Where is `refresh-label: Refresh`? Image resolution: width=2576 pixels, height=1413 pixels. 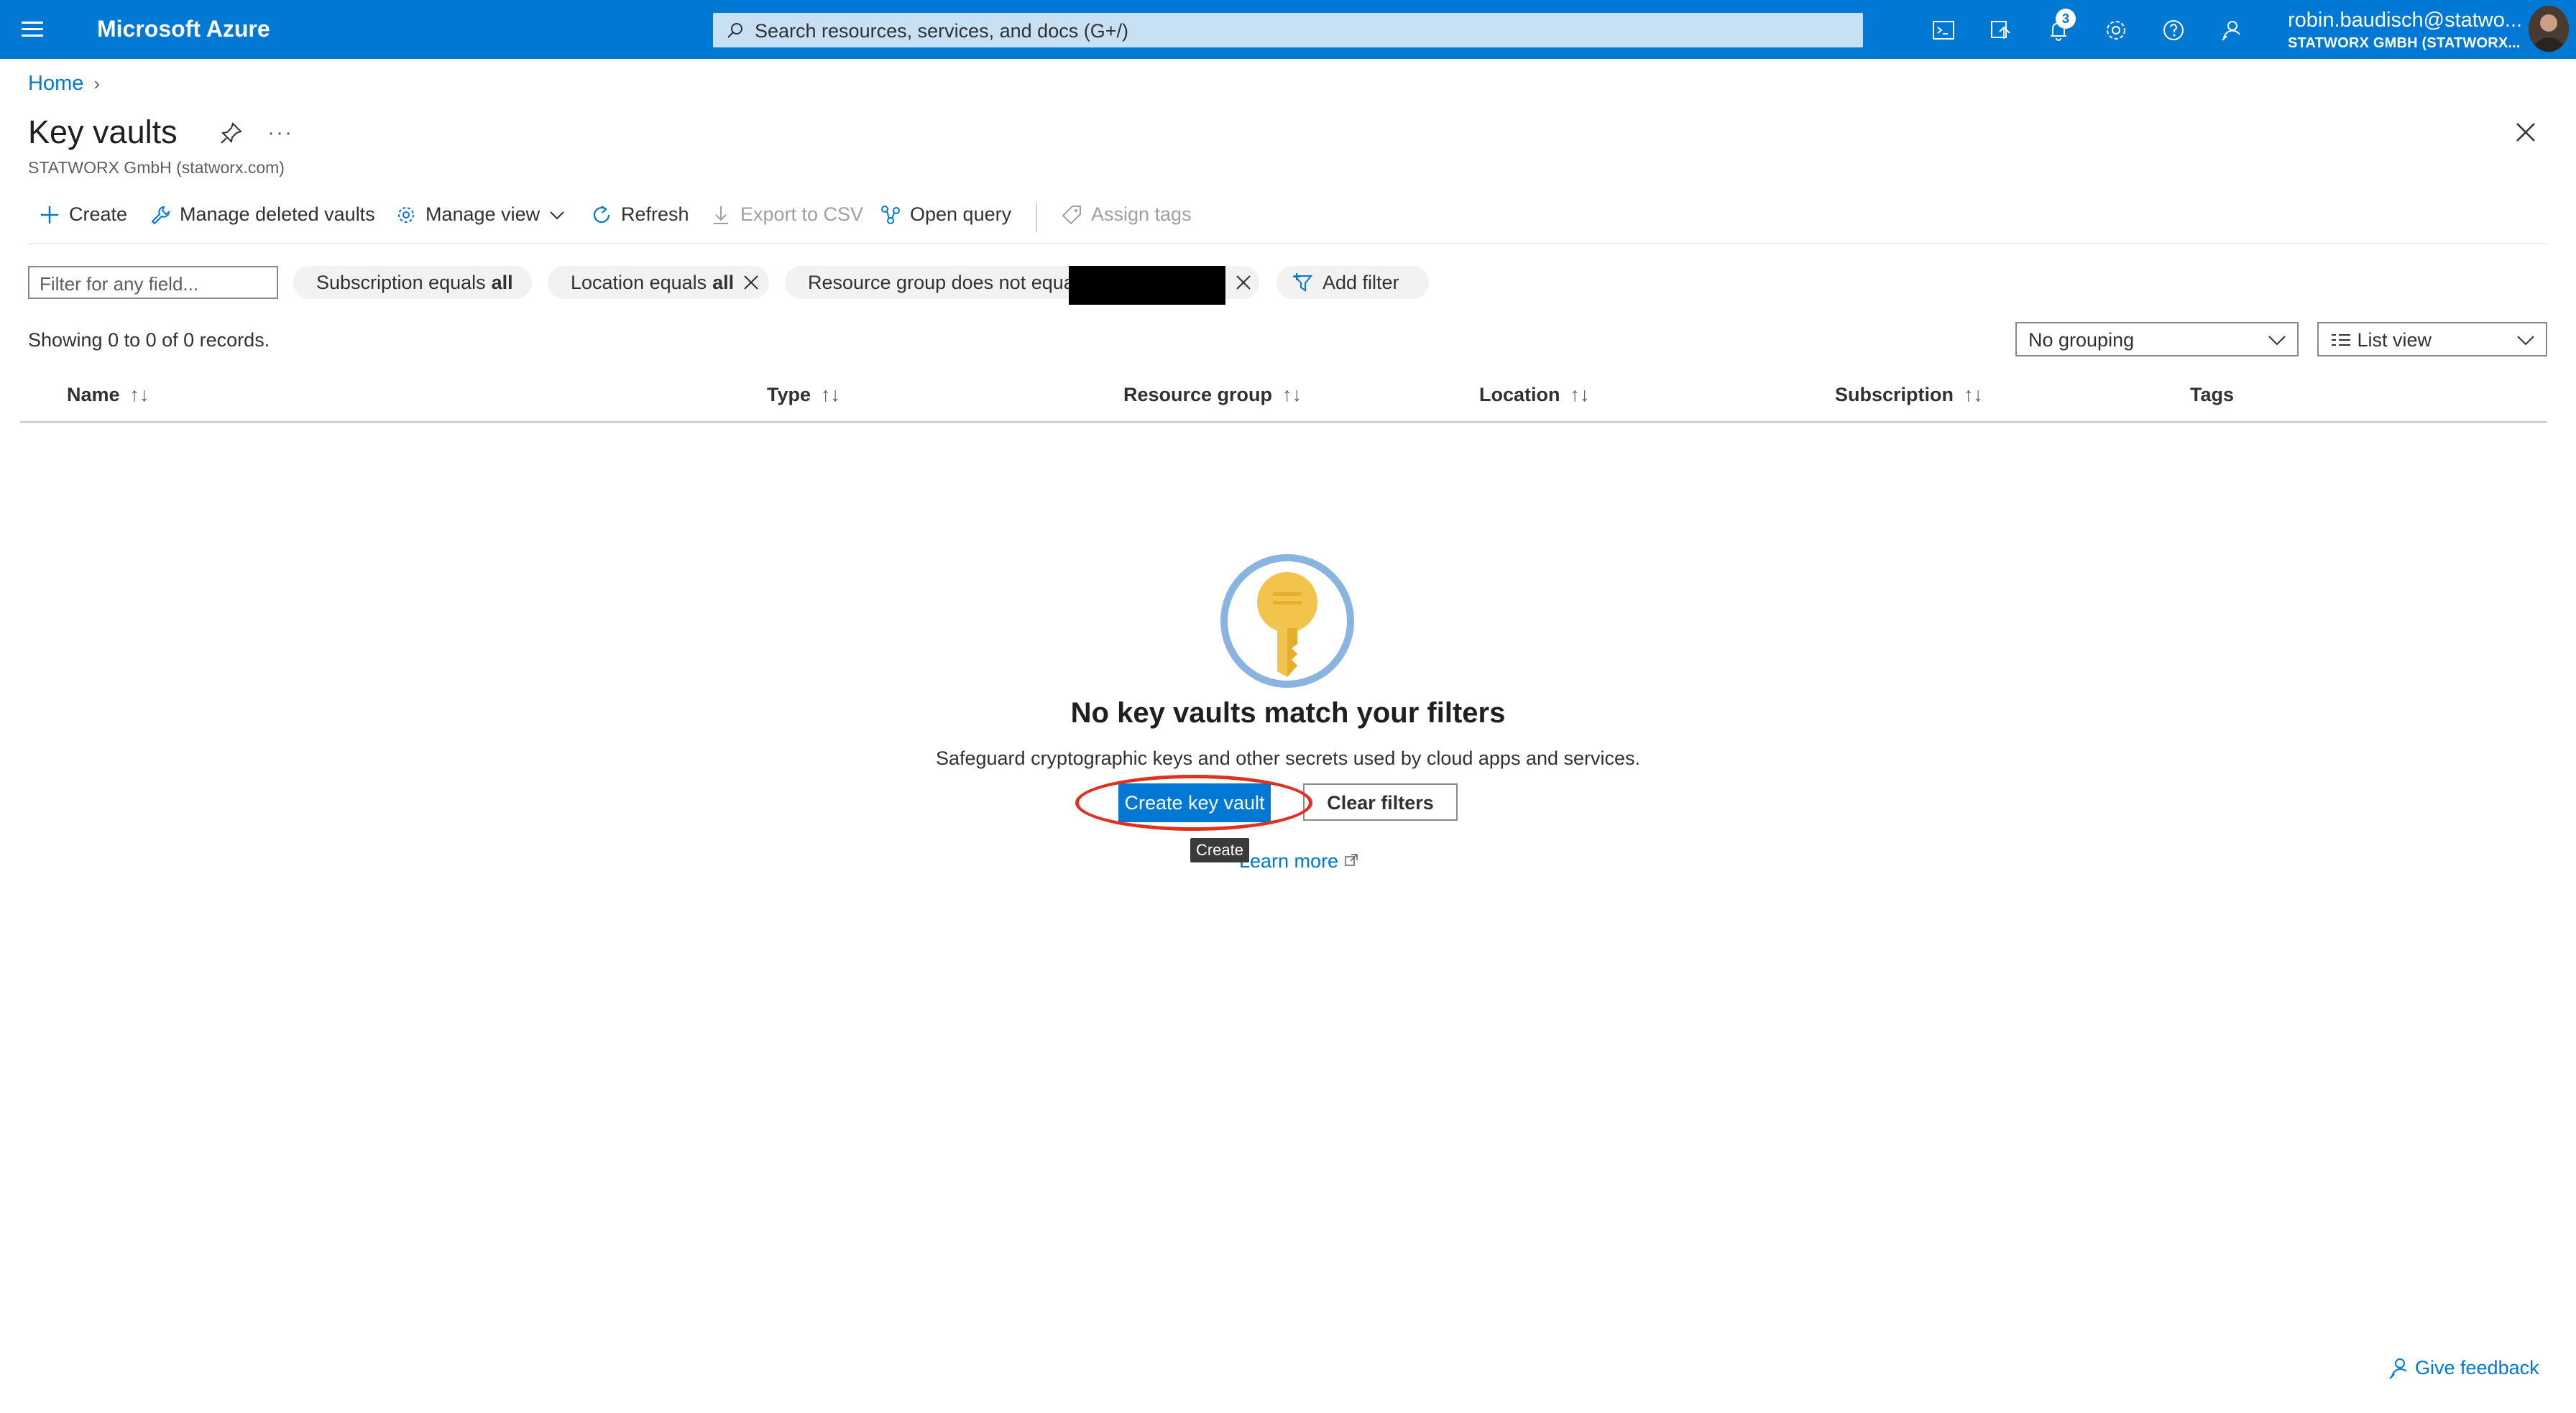 refresh-label: Refresh is located at coordinates (655, 214).